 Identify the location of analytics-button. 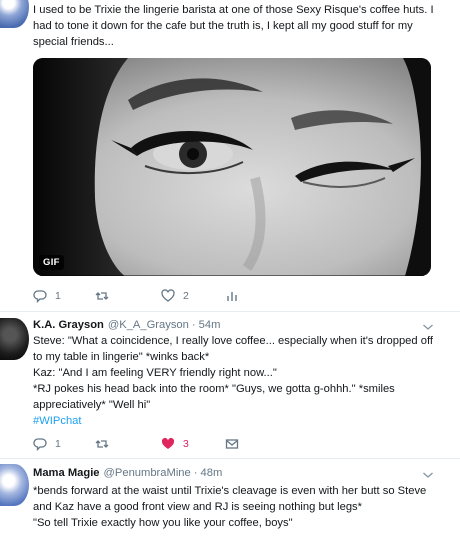
(232, 296).